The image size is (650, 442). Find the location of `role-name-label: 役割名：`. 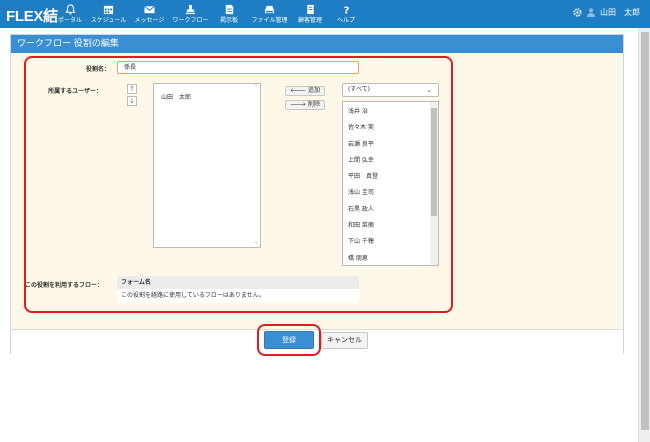

role-name-label: 役割名： is located at coordinates (97, 69).